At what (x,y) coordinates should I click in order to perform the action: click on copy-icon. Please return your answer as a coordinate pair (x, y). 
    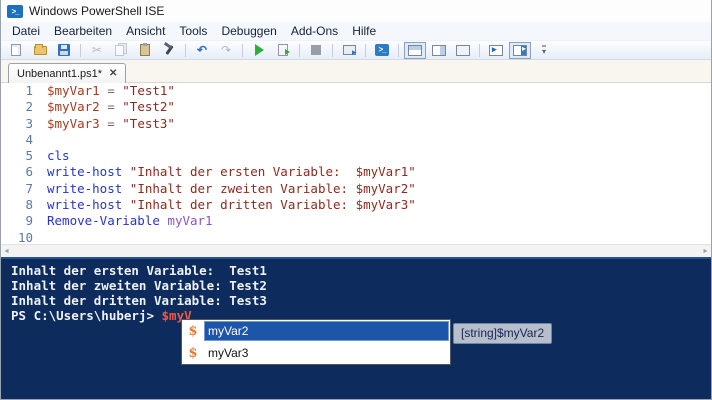
    Looking at the image, I should click on (119, 50).